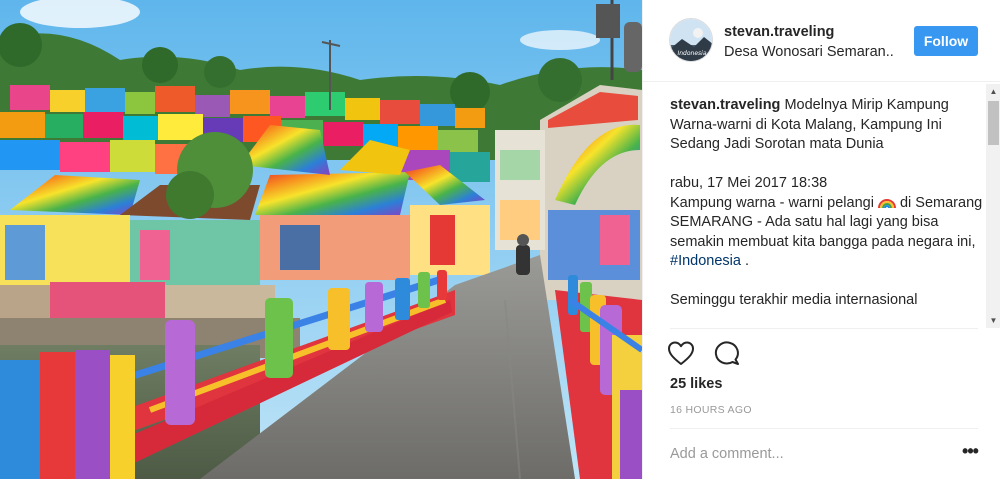 The width and height of the screenshot is (1000, 479). Describe the element at coordinates (681, 353) in the screenshot. I see `heart-icon` at that location.